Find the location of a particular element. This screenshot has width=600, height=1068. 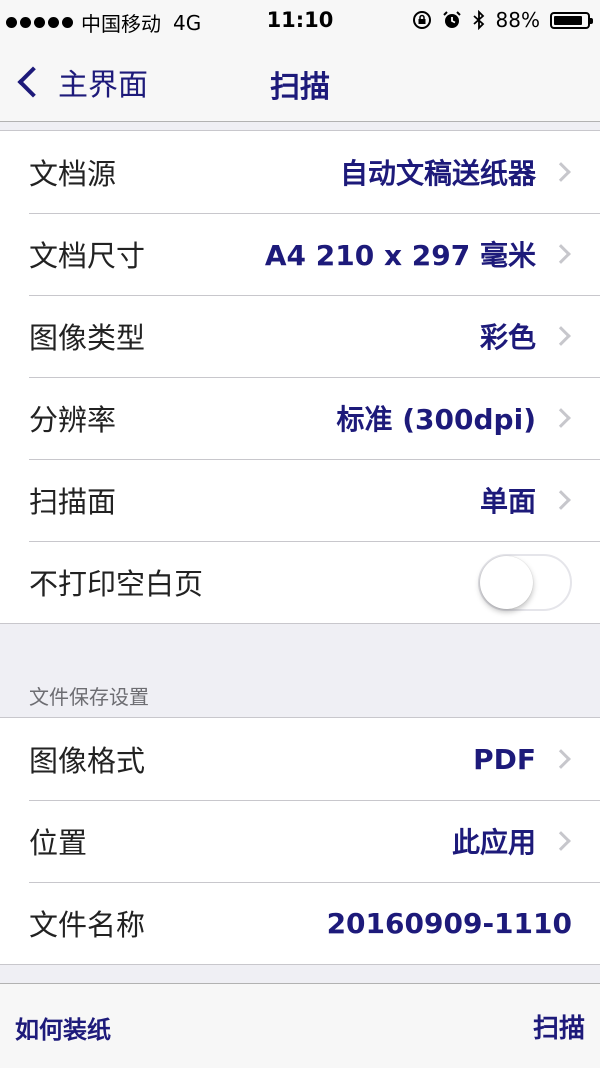

setting-label: 图像类型 is located at coordinates (87, 338).